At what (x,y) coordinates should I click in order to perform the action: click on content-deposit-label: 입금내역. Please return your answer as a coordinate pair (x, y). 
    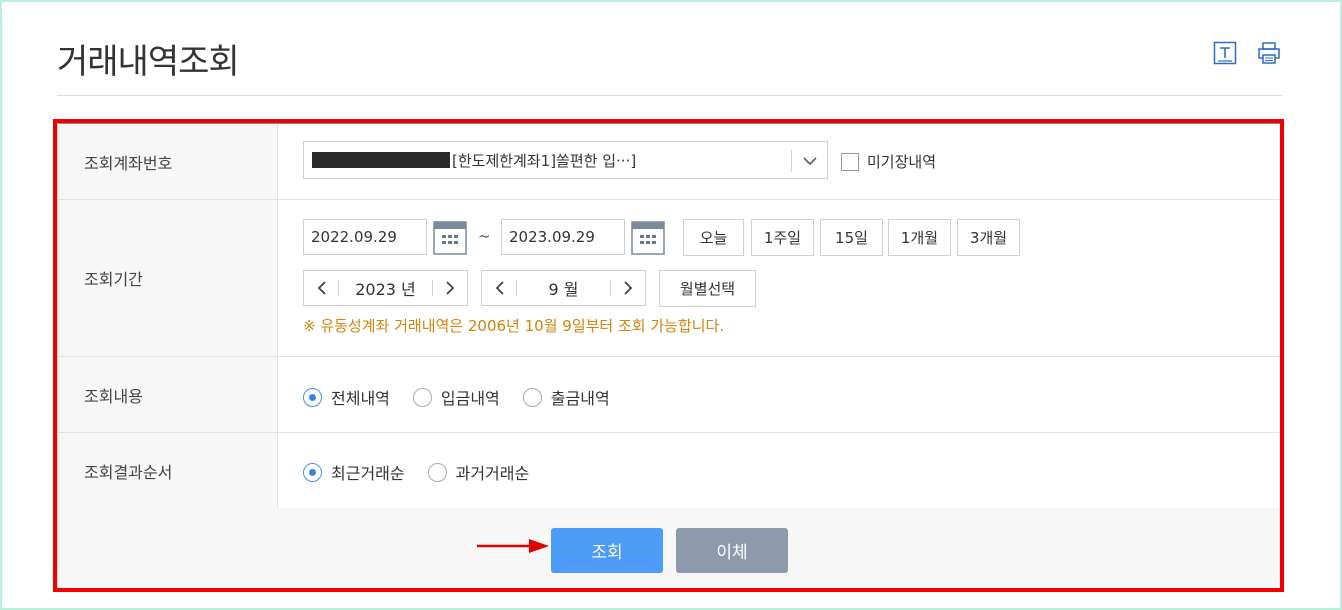
    Looking at the image, I should click on (470, 398).